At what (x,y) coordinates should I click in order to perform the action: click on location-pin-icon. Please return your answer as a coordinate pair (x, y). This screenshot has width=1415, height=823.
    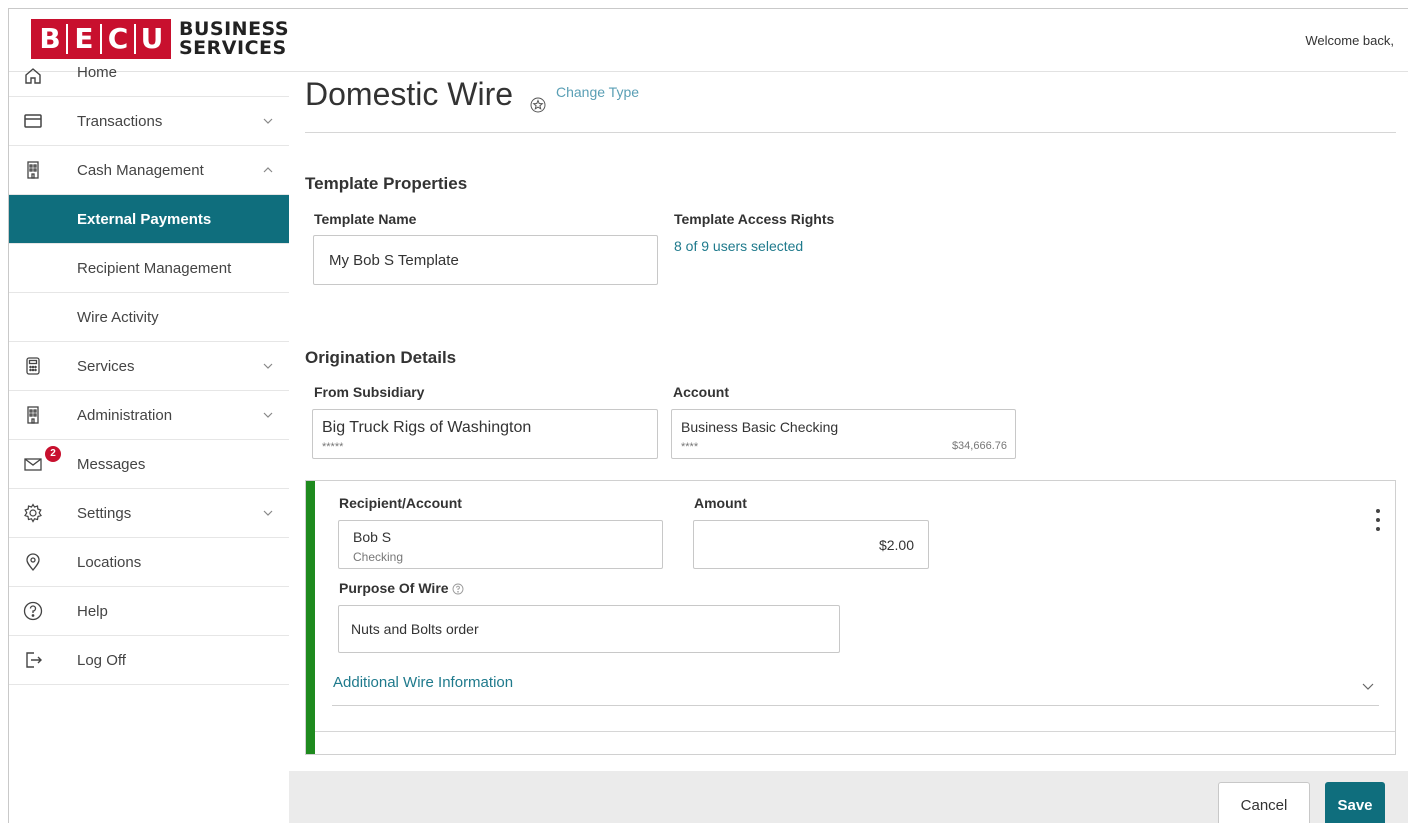
    Looking at the image, I should click on (33, 562).